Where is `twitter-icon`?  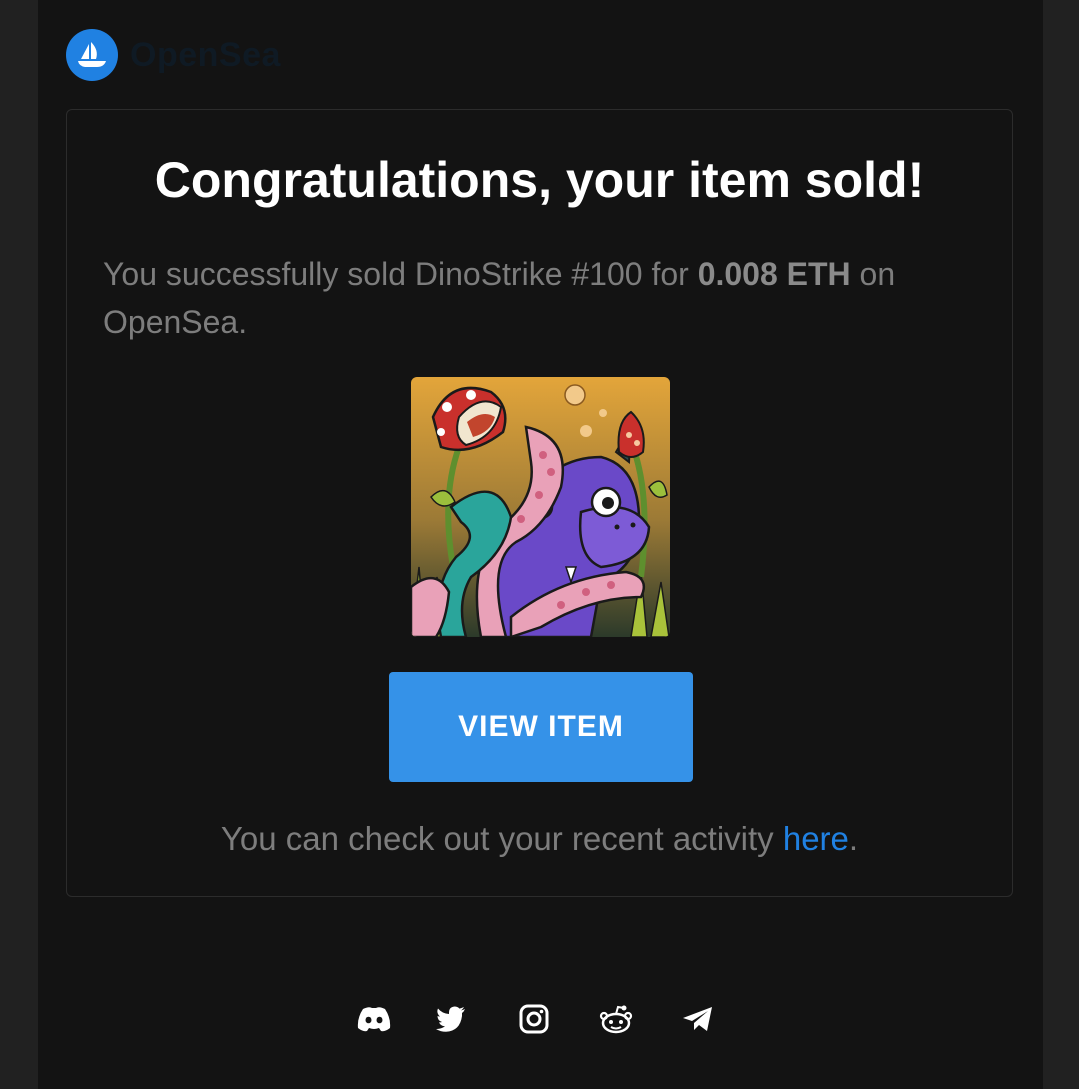 twitter-icon is located at coordinates (451, 1019).